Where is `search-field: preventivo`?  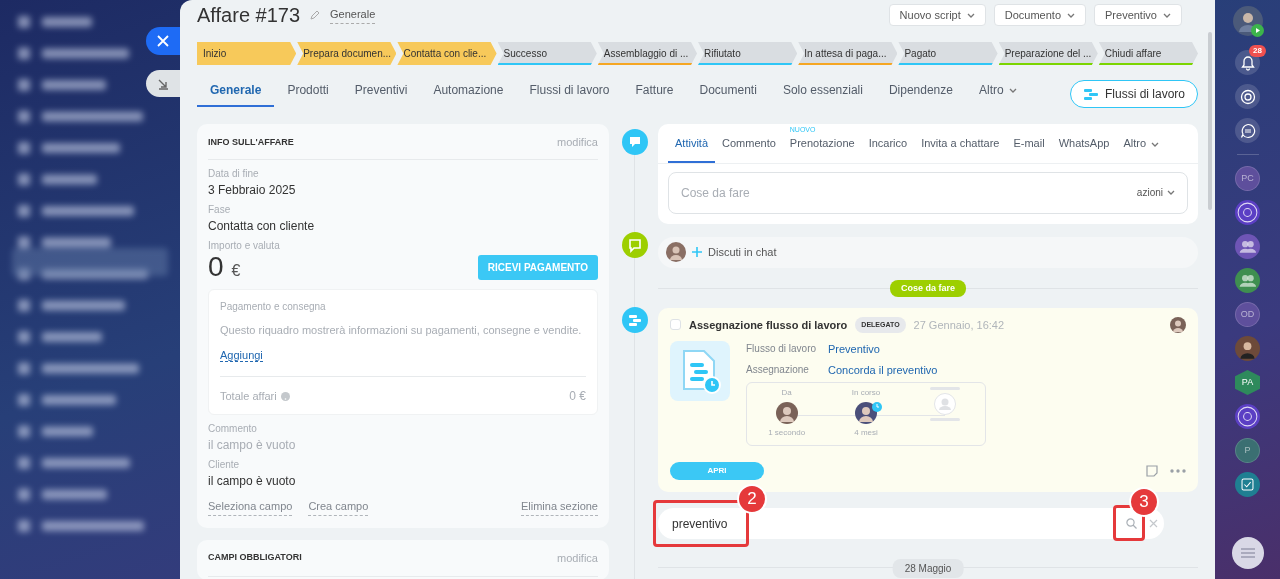
search-field: preventivo is located at coordinates (911, 523).